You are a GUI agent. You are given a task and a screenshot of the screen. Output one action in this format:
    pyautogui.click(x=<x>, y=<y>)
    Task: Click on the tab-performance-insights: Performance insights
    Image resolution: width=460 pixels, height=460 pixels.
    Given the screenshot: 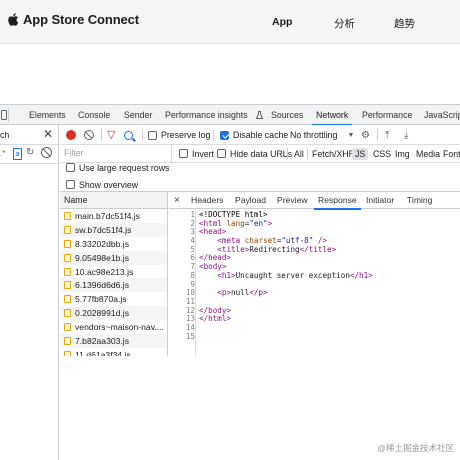 What is the action you would take?
    pyautogui.click(x=206, y=115)
    